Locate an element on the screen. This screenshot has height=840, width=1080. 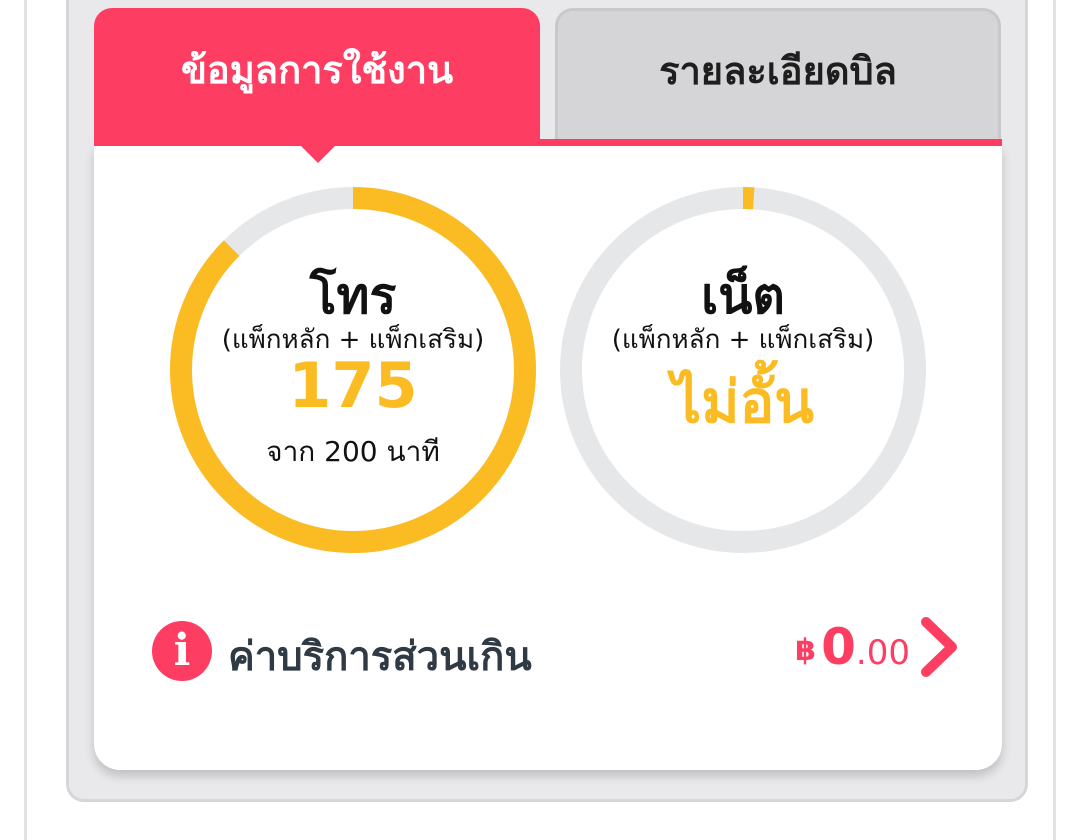
voice-remaining-value: 175 is located at coordinates (353, 385).